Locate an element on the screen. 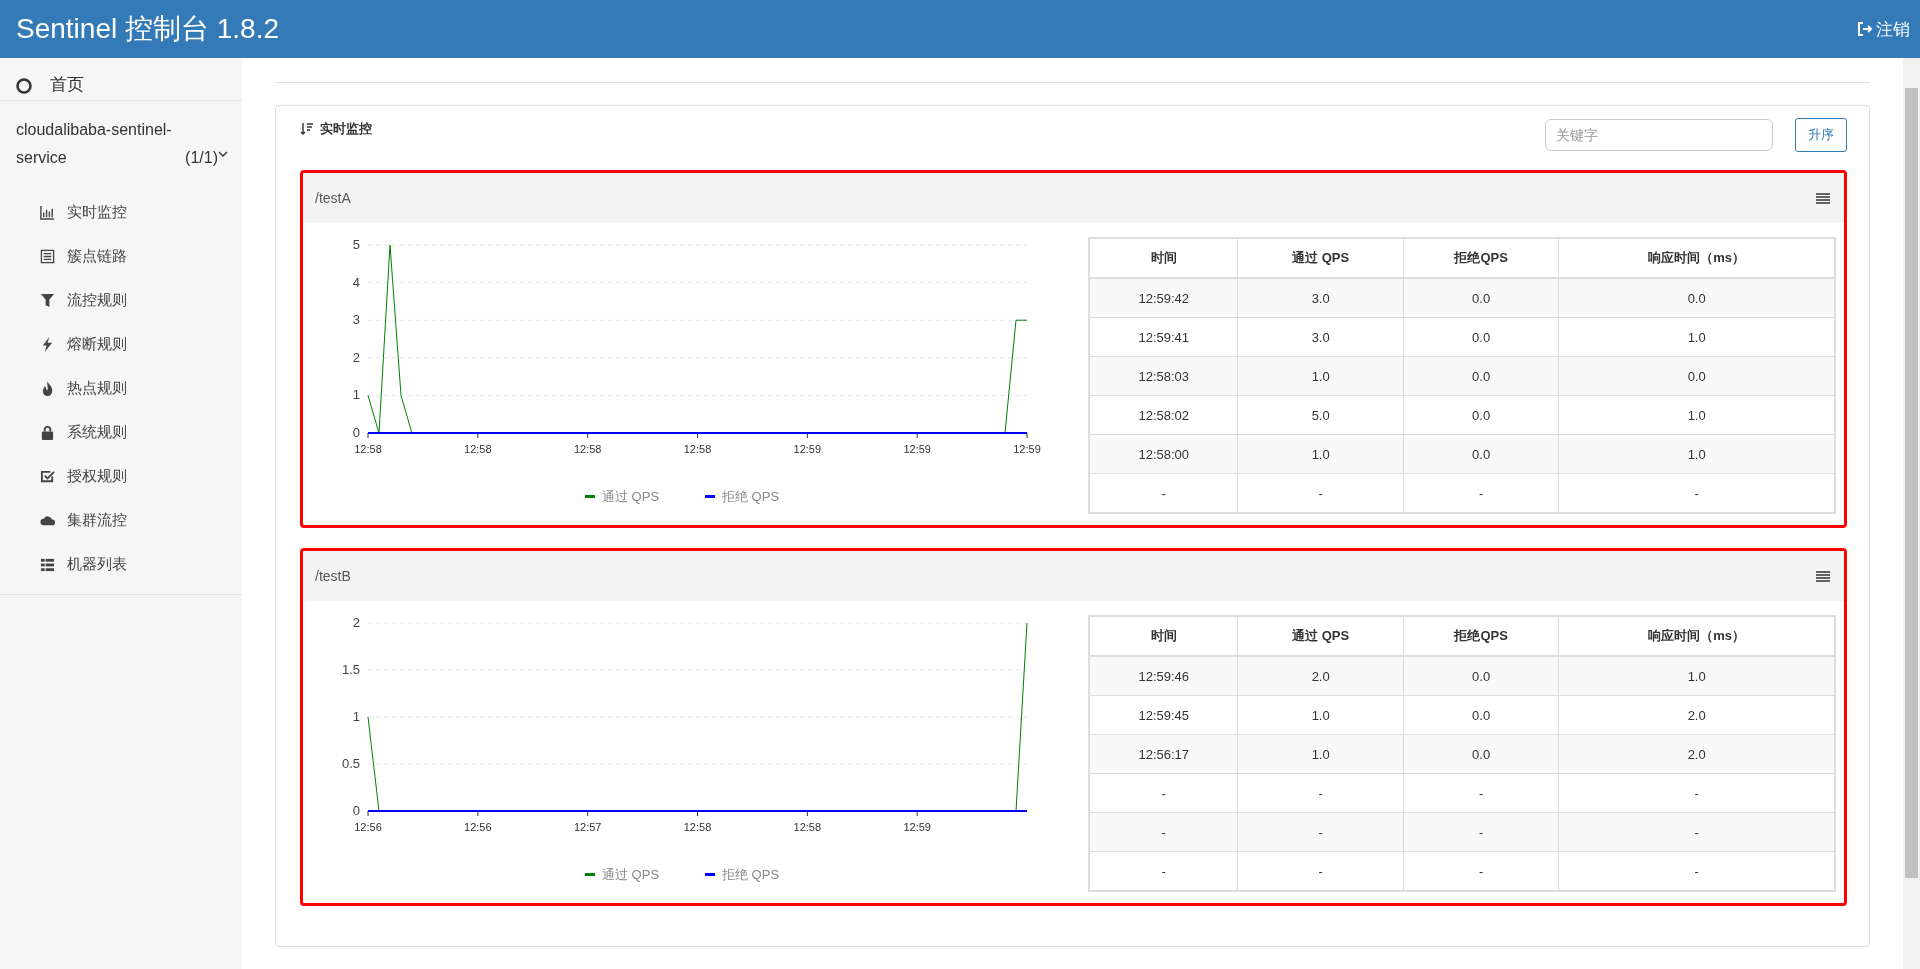 This screenshot has height=969, width=1920. dashboard-icon is located at coordinates (24, 86).